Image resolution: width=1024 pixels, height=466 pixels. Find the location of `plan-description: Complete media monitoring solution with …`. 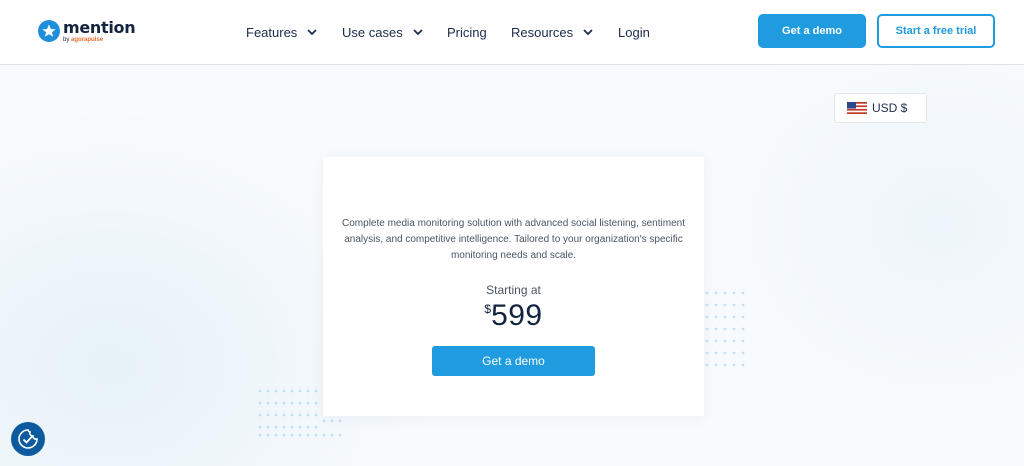

plan-description: Complete media monitoring solution with … is located at coordinates (513, 239).